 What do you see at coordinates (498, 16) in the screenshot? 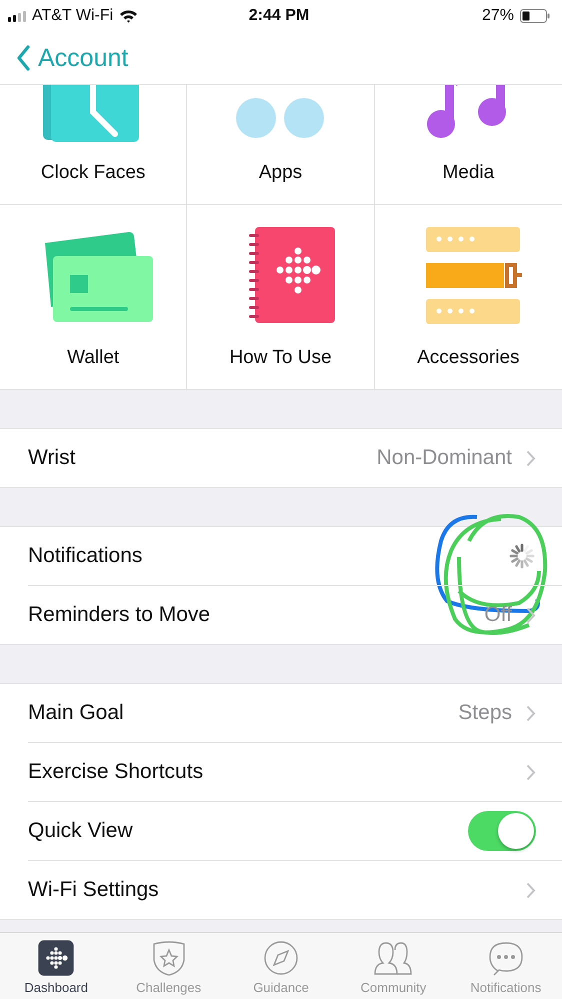
I see `battery-percent: 27%` at bounding box center [498, 16].